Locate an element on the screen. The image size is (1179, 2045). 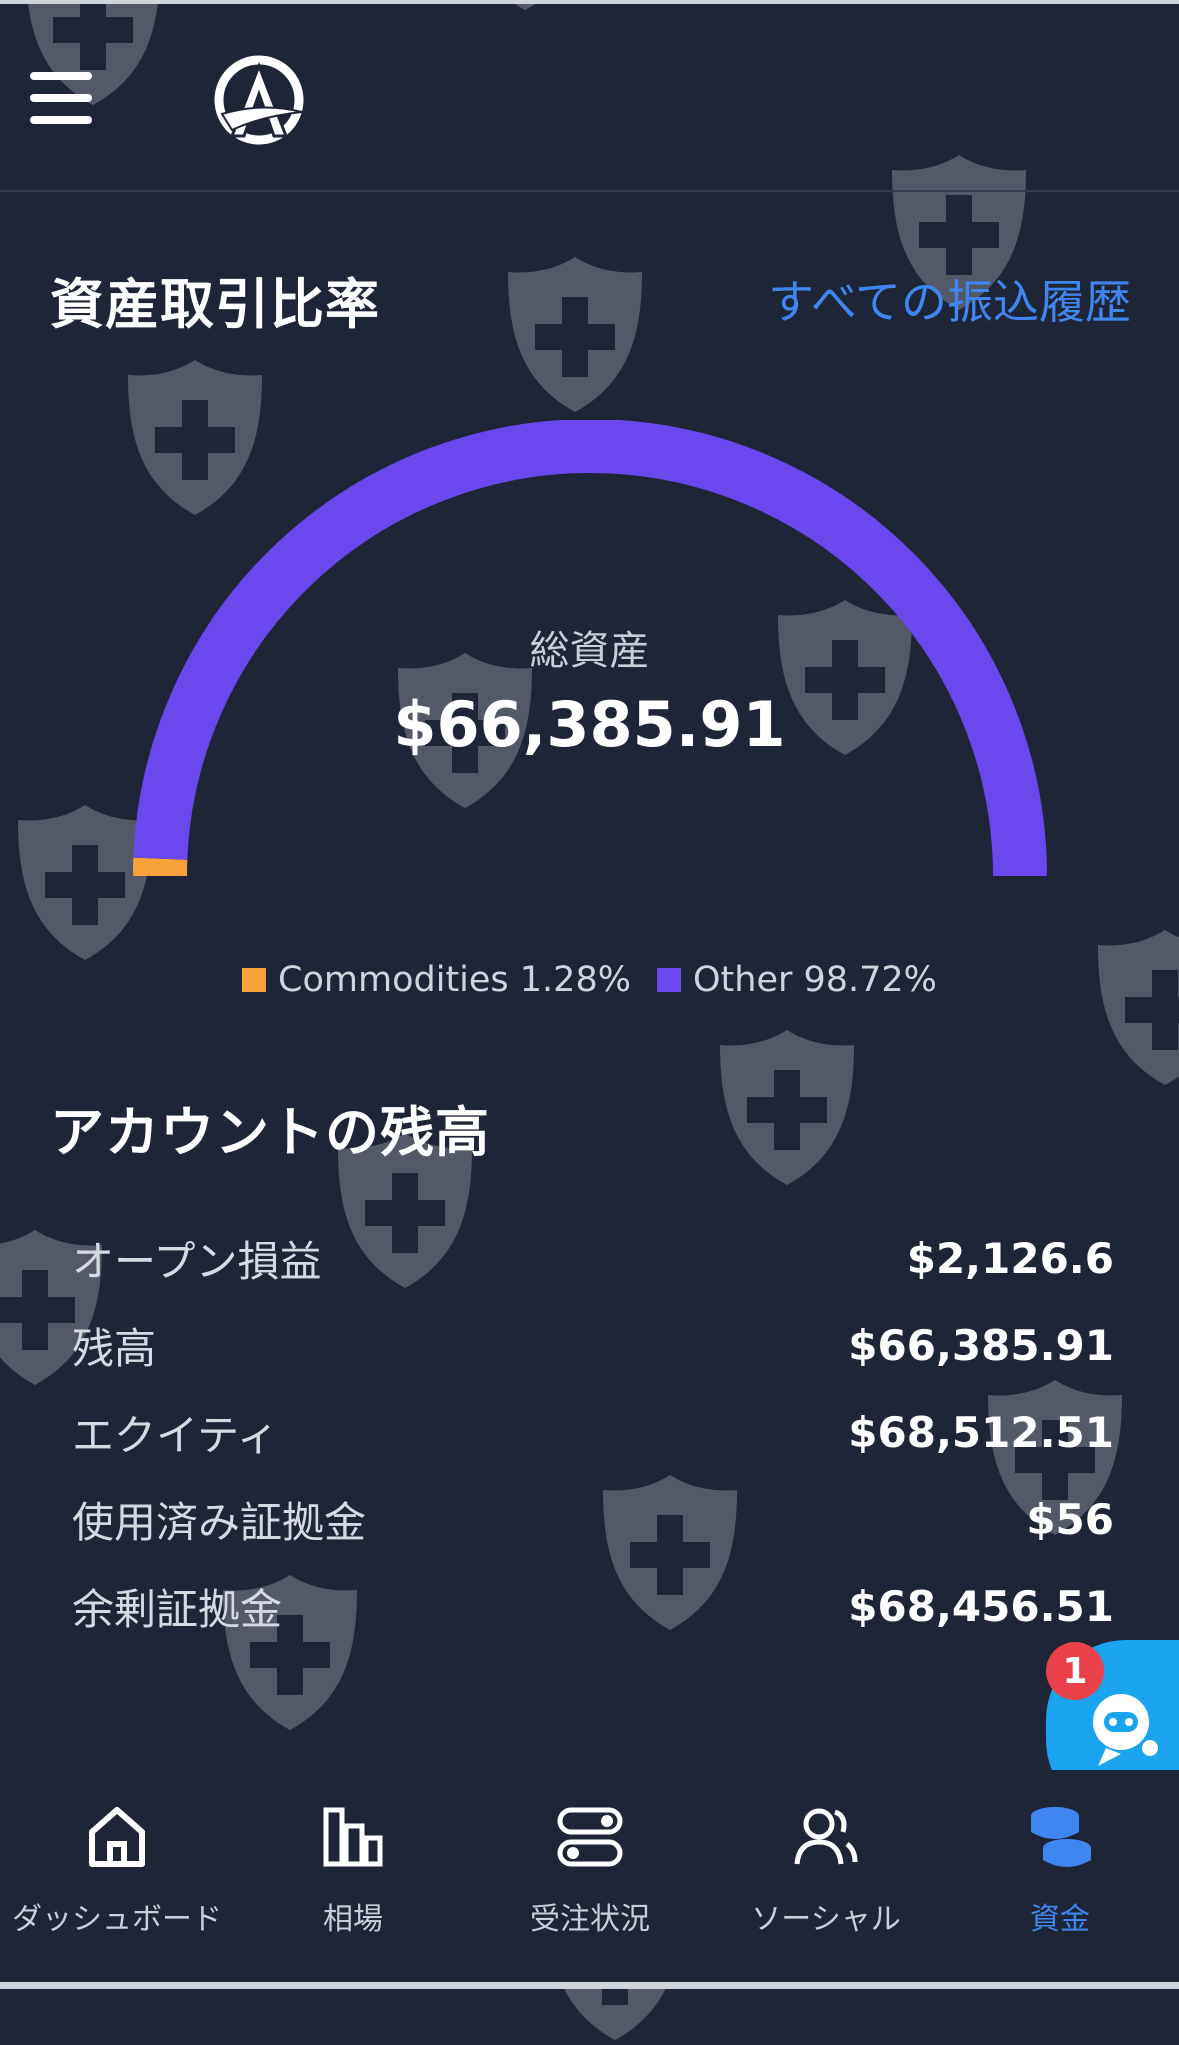
hamburger-icon is located at coordinates (61, 98).